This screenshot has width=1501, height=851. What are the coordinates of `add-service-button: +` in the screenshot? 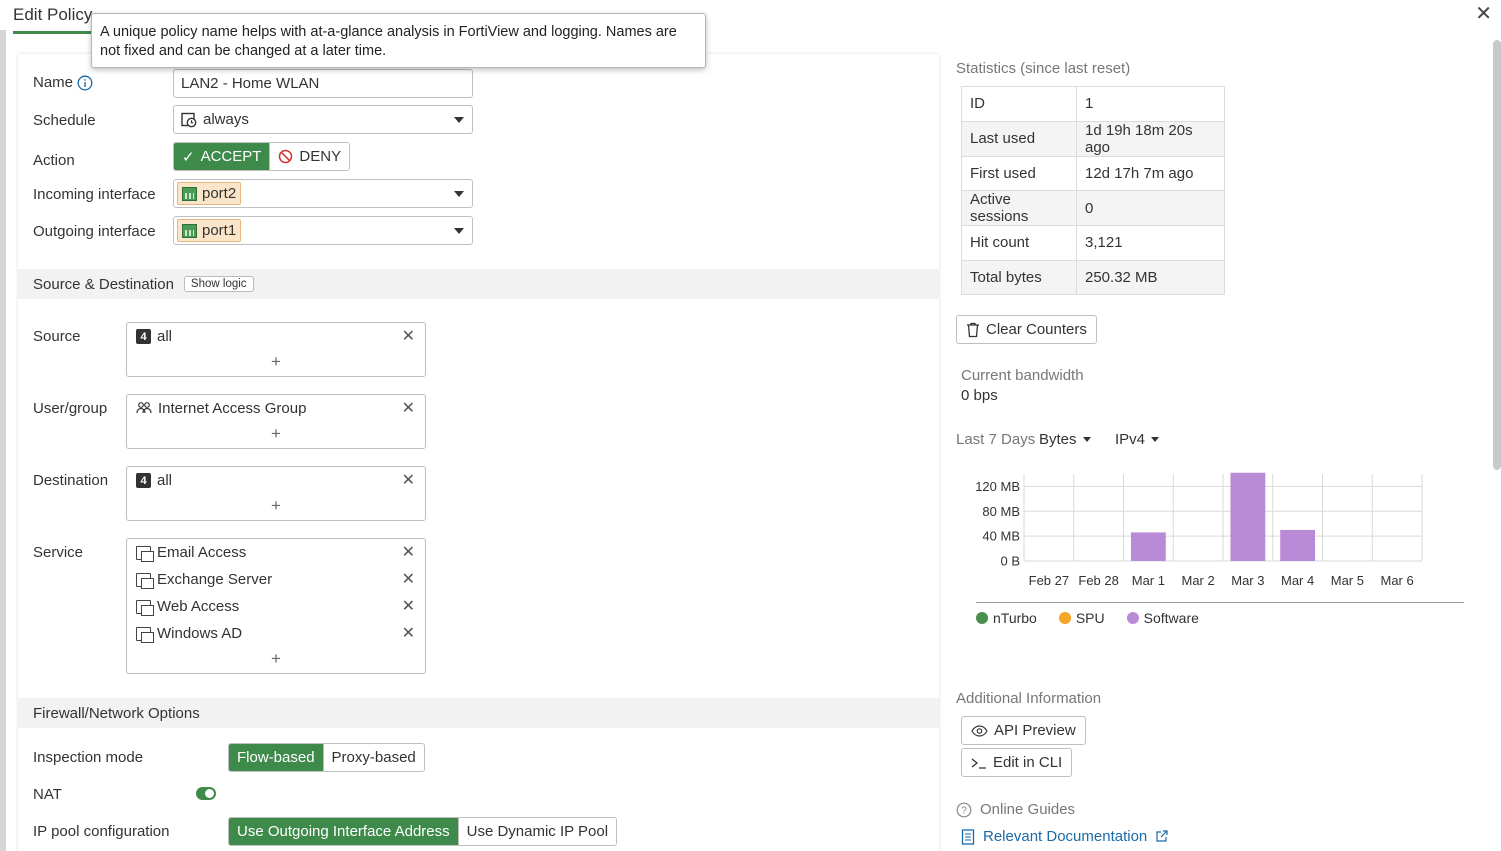 It's located at (276, 660).